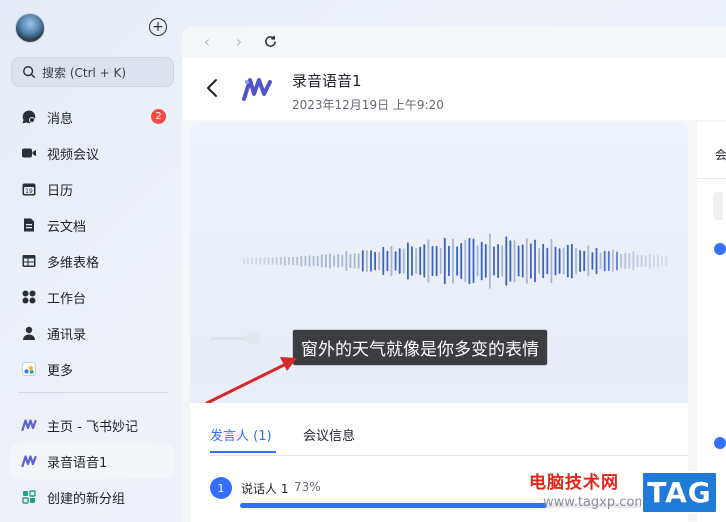  What do you see at coordinates (239, 41) in the screenshot?
I see `nav-forward-icon: ›` at bounding box center [239, 41].